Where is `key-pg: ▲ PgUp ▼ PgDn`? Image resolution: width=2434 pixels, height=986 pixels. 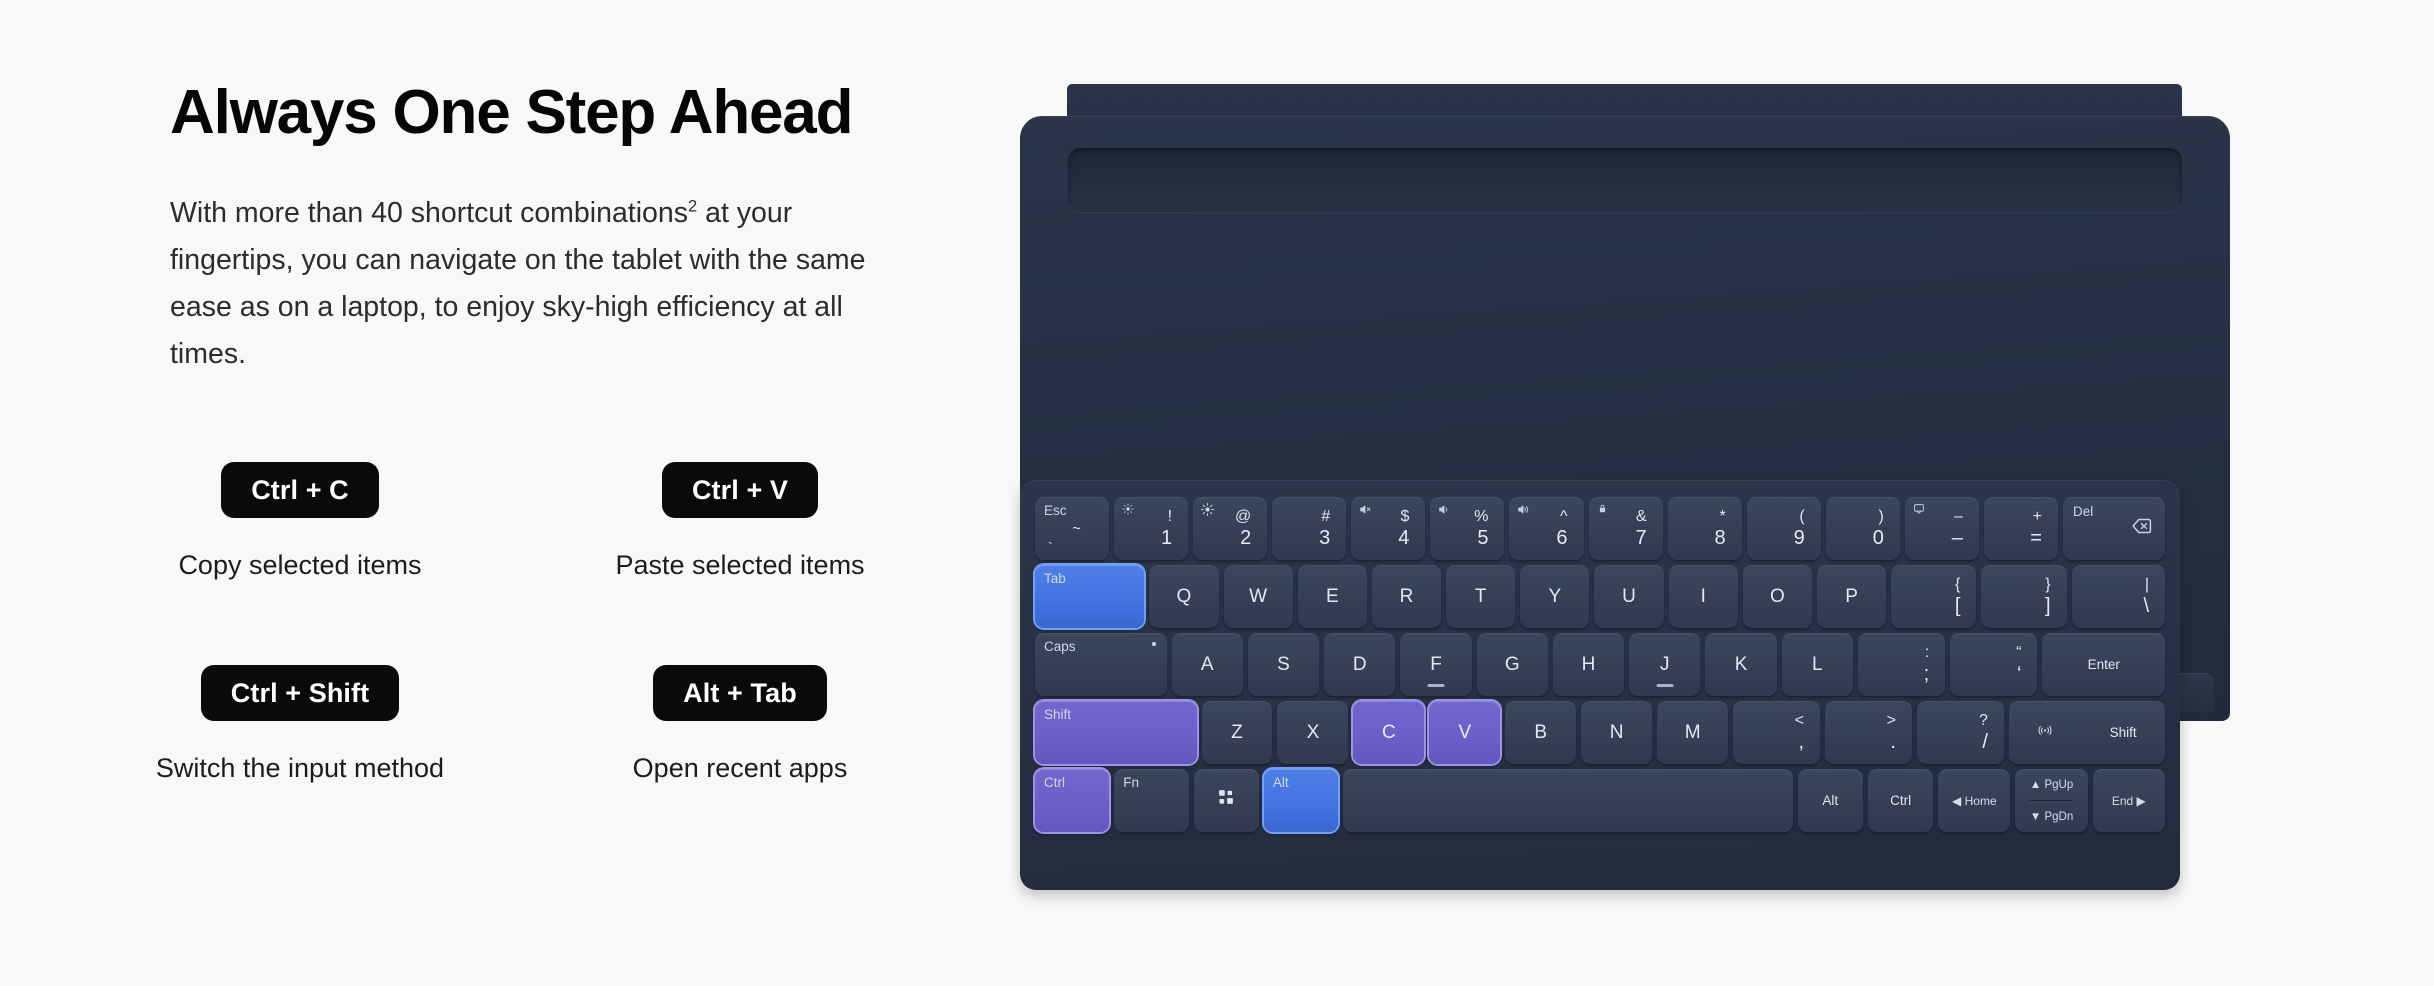 key-pg: ▲ PgUp ▼ PgDn is located at coordinates (2051, 800).